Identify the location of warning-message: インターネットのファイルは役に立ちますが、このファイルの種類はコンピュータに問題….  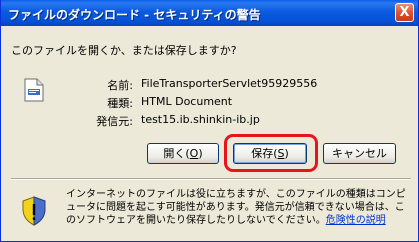
(238, 207).